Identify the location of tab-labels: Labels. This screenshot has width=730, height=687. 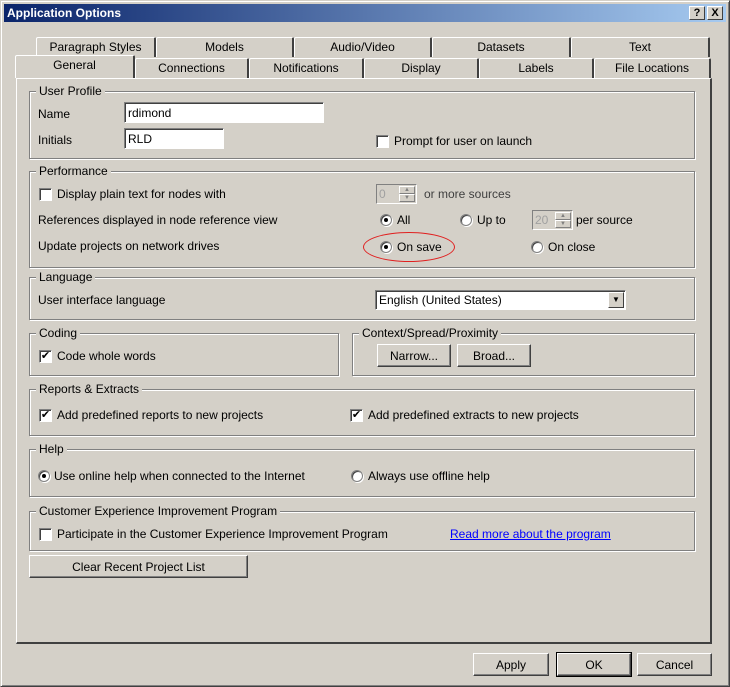
(536, 68).